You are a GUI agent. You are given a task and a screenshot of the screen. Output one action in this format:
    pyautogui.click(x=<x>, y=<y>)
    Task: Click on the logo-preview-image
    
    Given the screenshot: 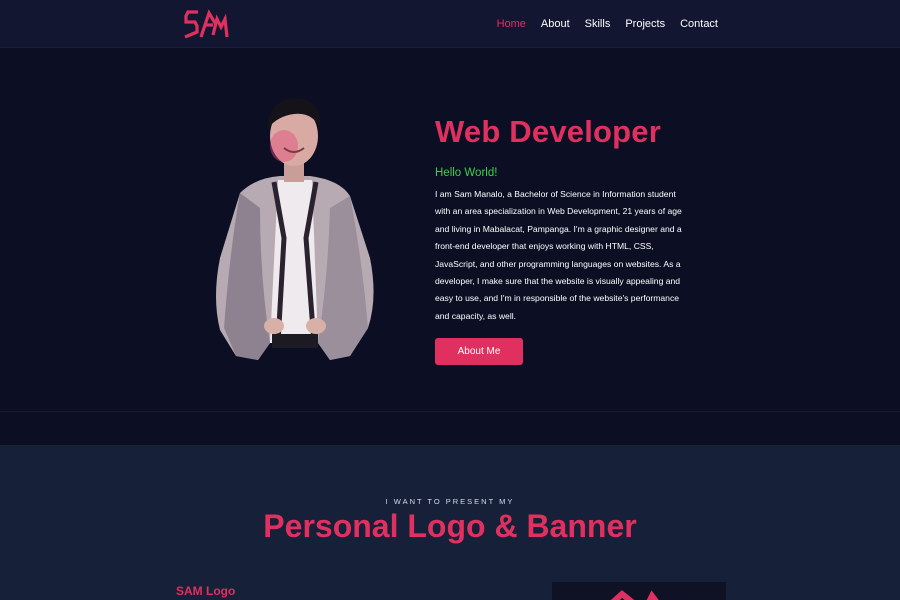 What is the action you would take?
    pyautogui.click(x=639, y=591)
    